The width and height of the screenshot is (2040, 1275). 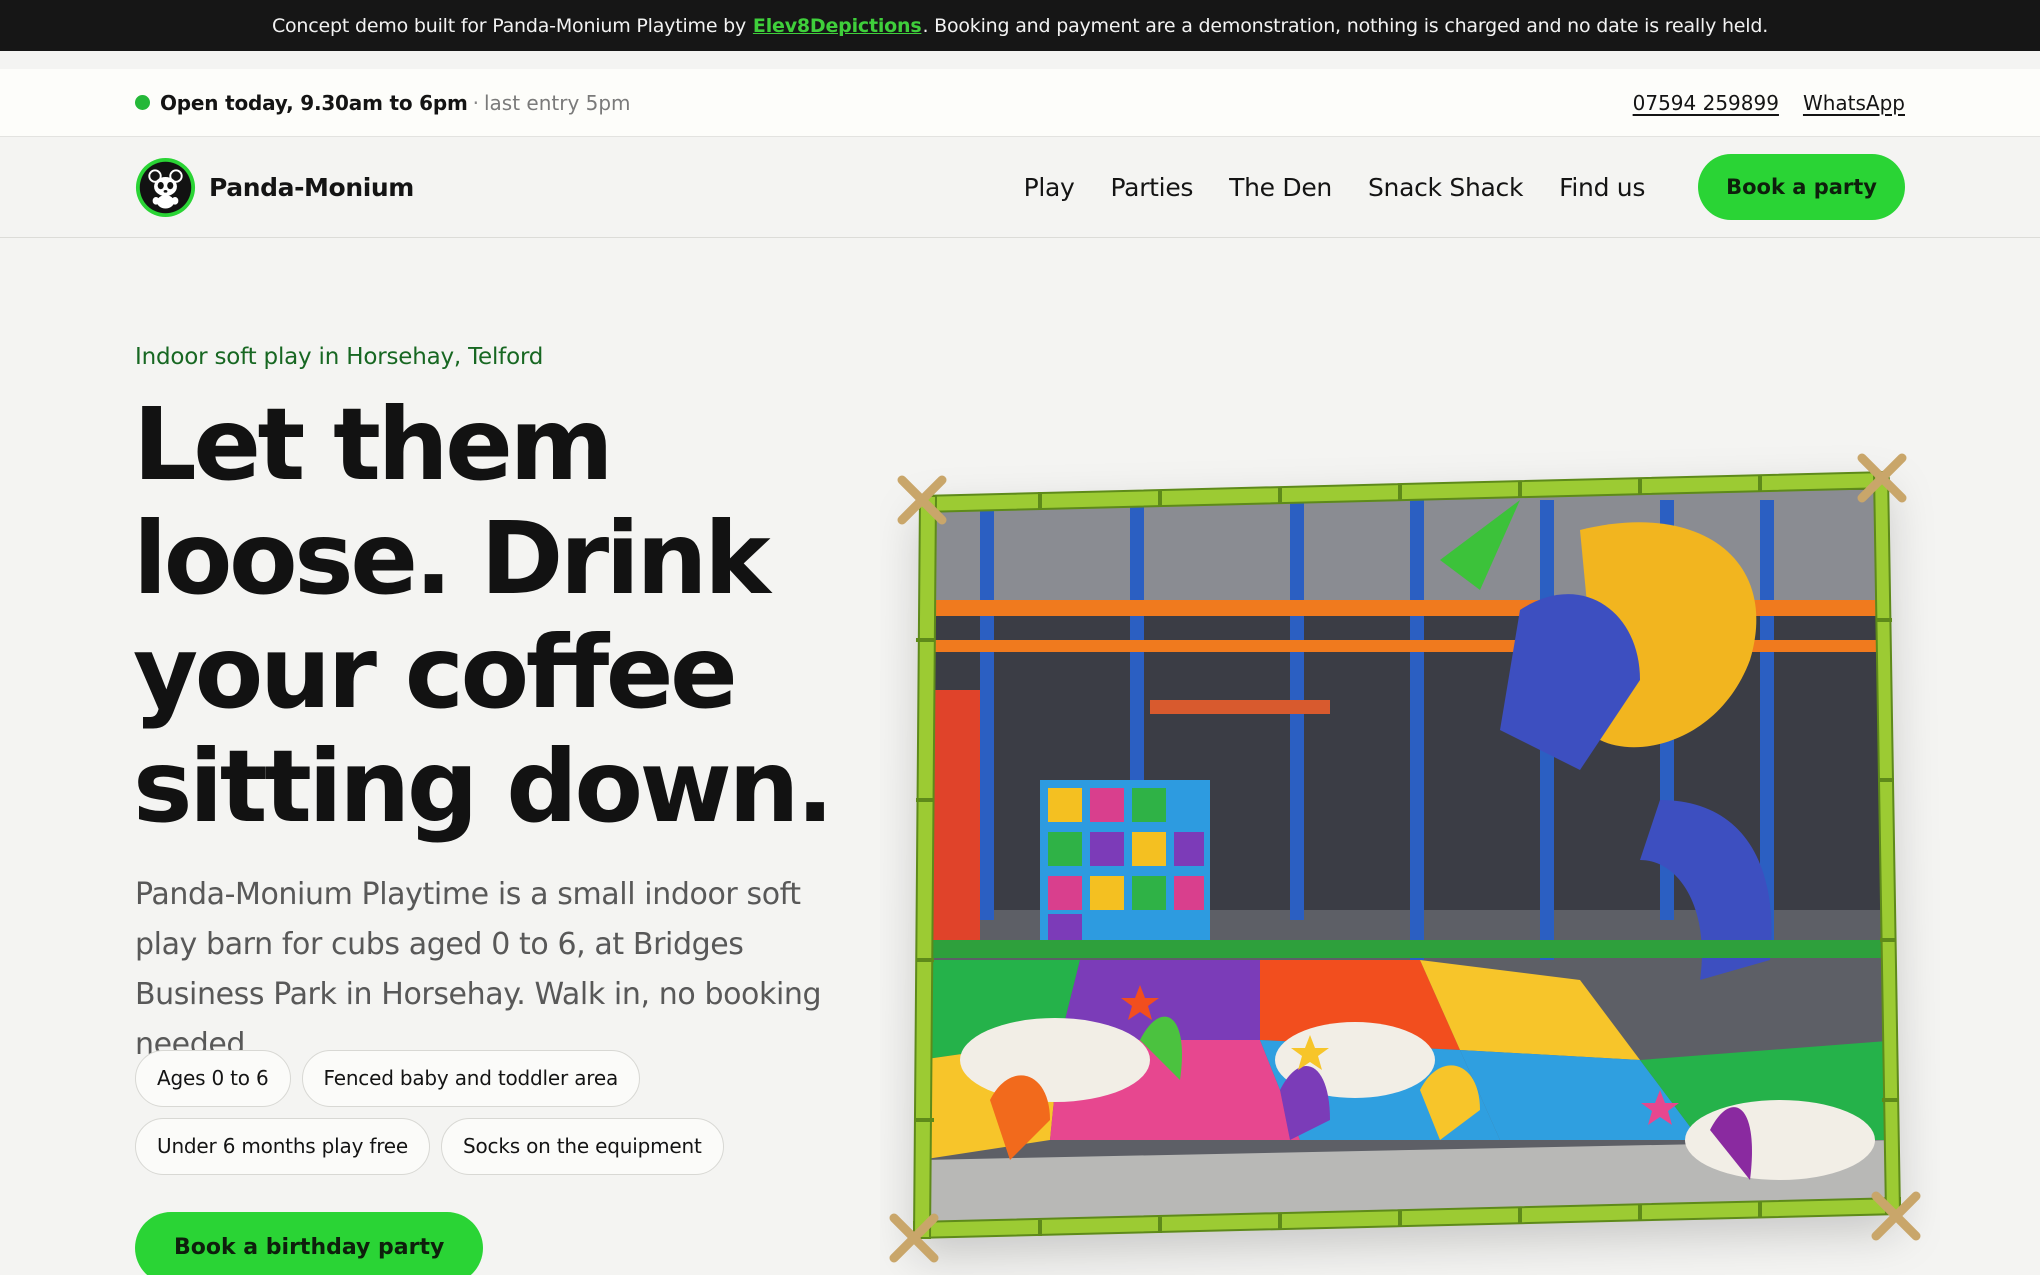 I want to click on nav-item-snack-shack: Snack Shack, so click(x=1445, y=187).